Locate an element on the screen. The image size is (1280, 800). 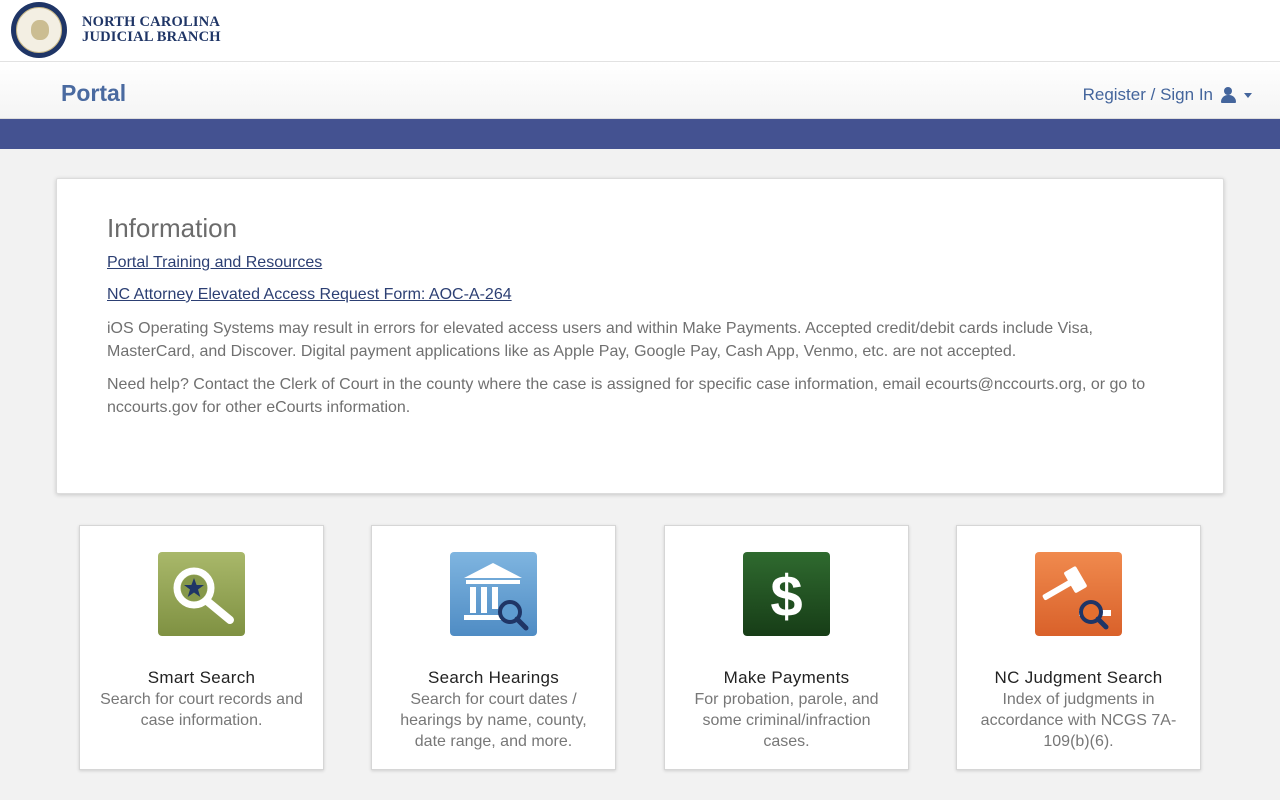
seal-emblem is located at coordinates (40, 30).